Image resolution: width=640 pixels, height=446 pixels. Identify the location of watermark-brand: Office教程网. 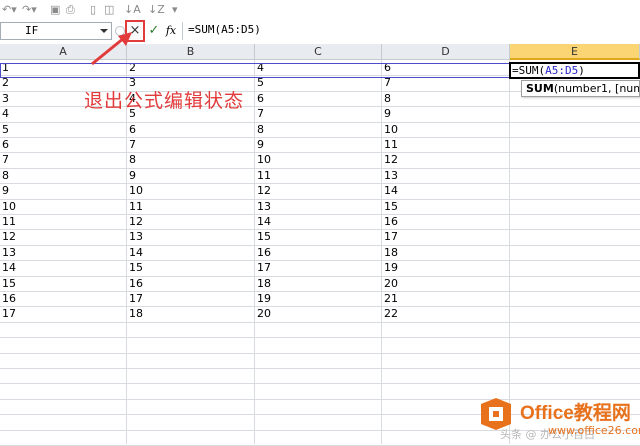
(575, 413).